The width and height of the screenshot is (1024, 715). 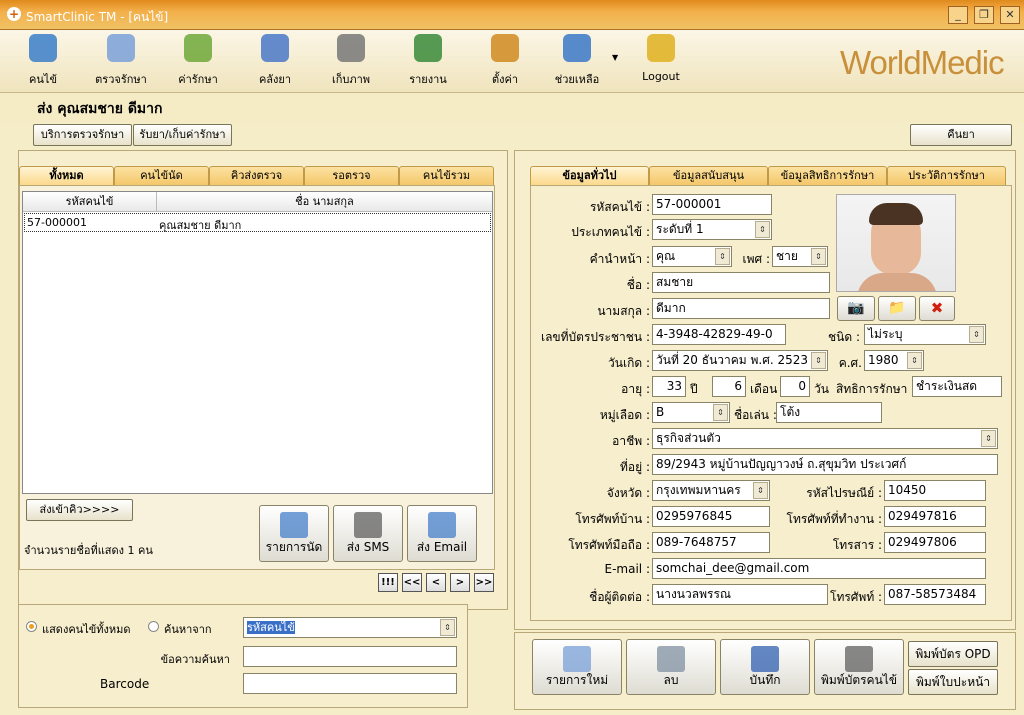 What do you see at coordinates (294, 533) in the screenshot?
I see `action-button-0: รายการนัด` at bounding box center [294, 533].